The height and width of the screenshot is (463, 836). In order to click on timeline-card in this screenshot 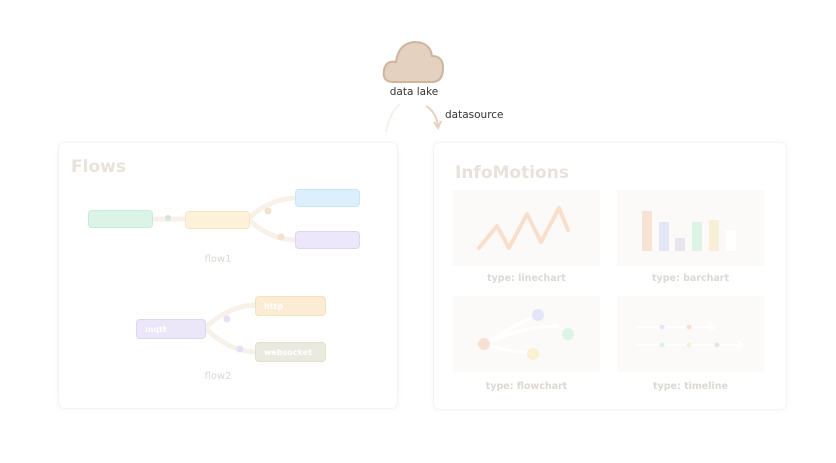, I will do `click(690, 334)`.